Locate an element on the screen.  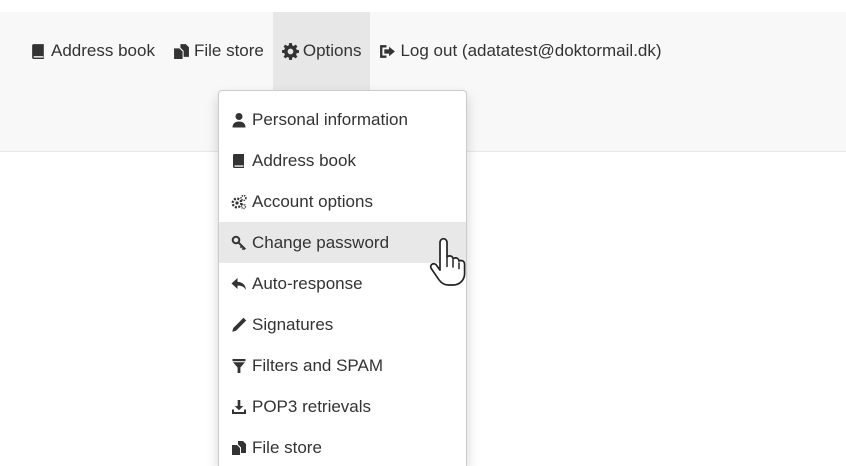
menu-item-personal-information: Personal information is located at coordinates (342, 119).